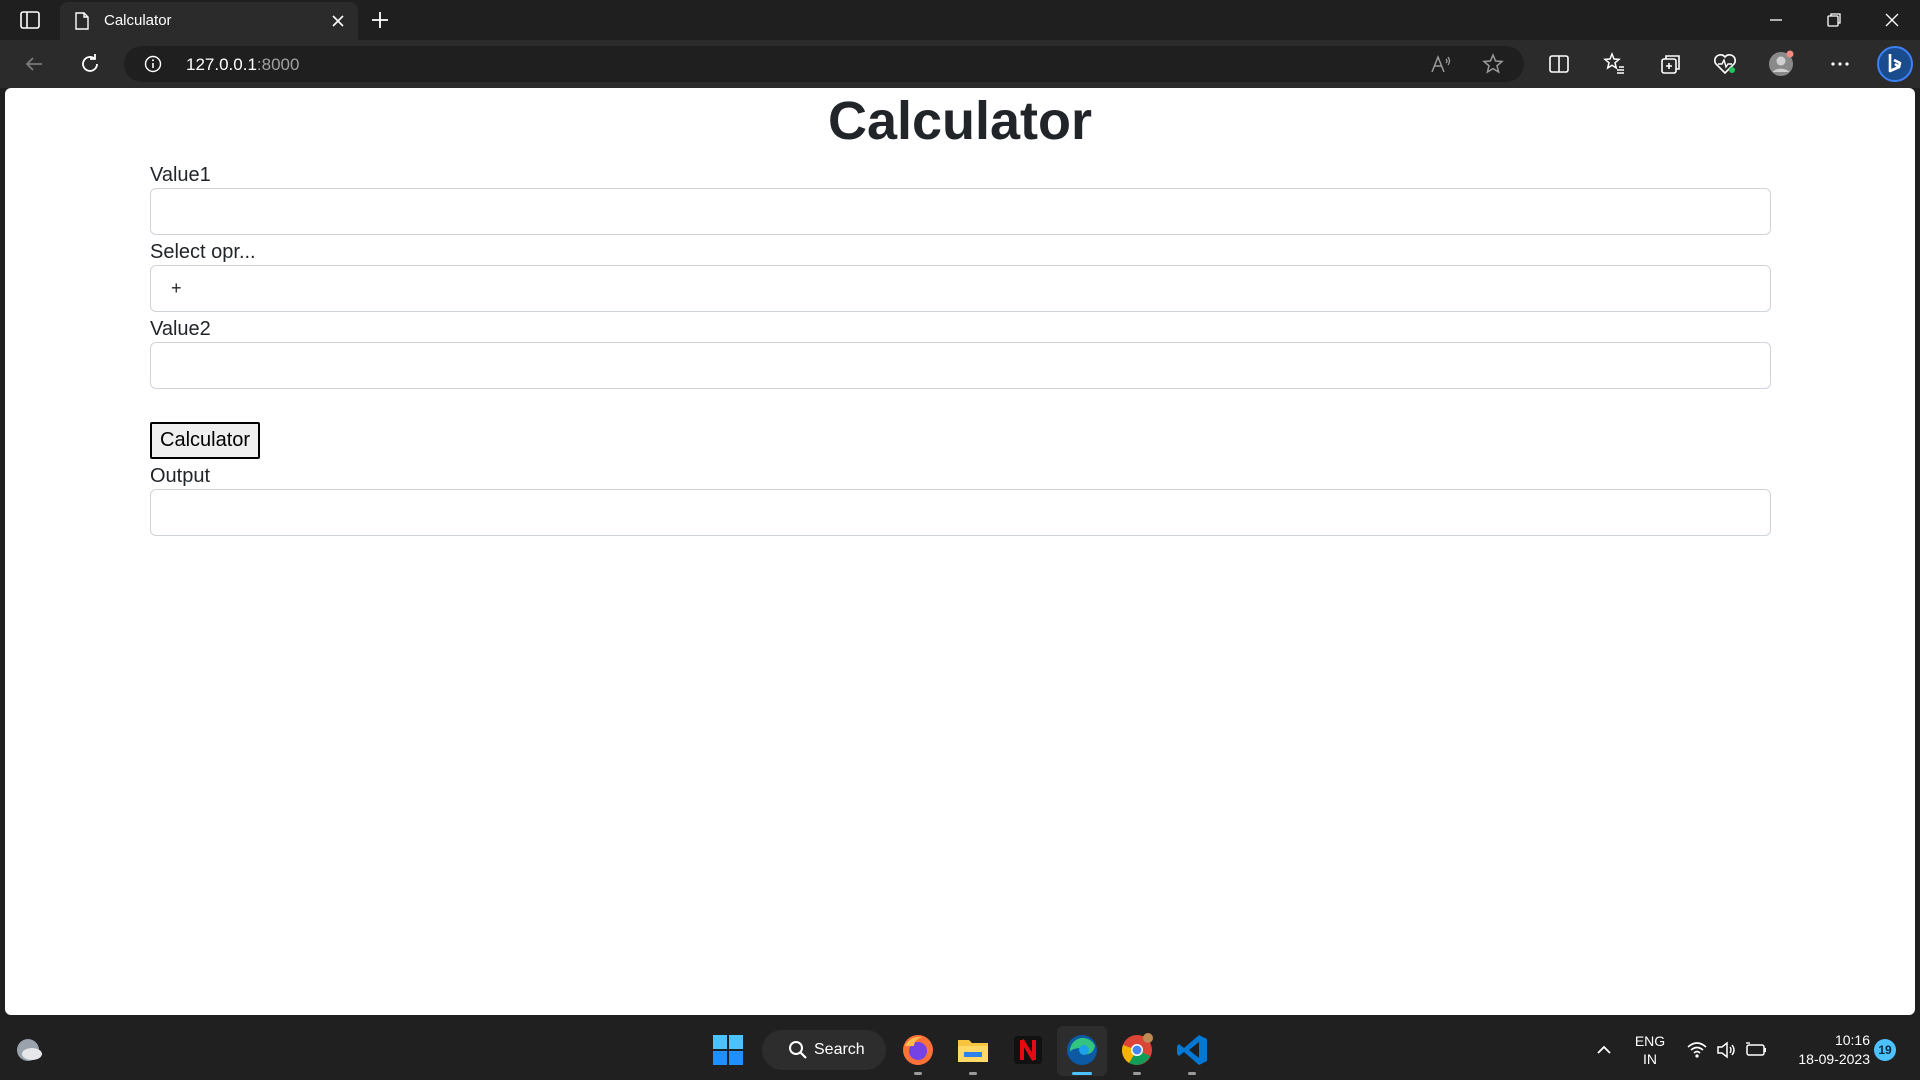 This screenshot has height=1080, width=1920. I want to click on vscode-icon, so click(1192, 1050).